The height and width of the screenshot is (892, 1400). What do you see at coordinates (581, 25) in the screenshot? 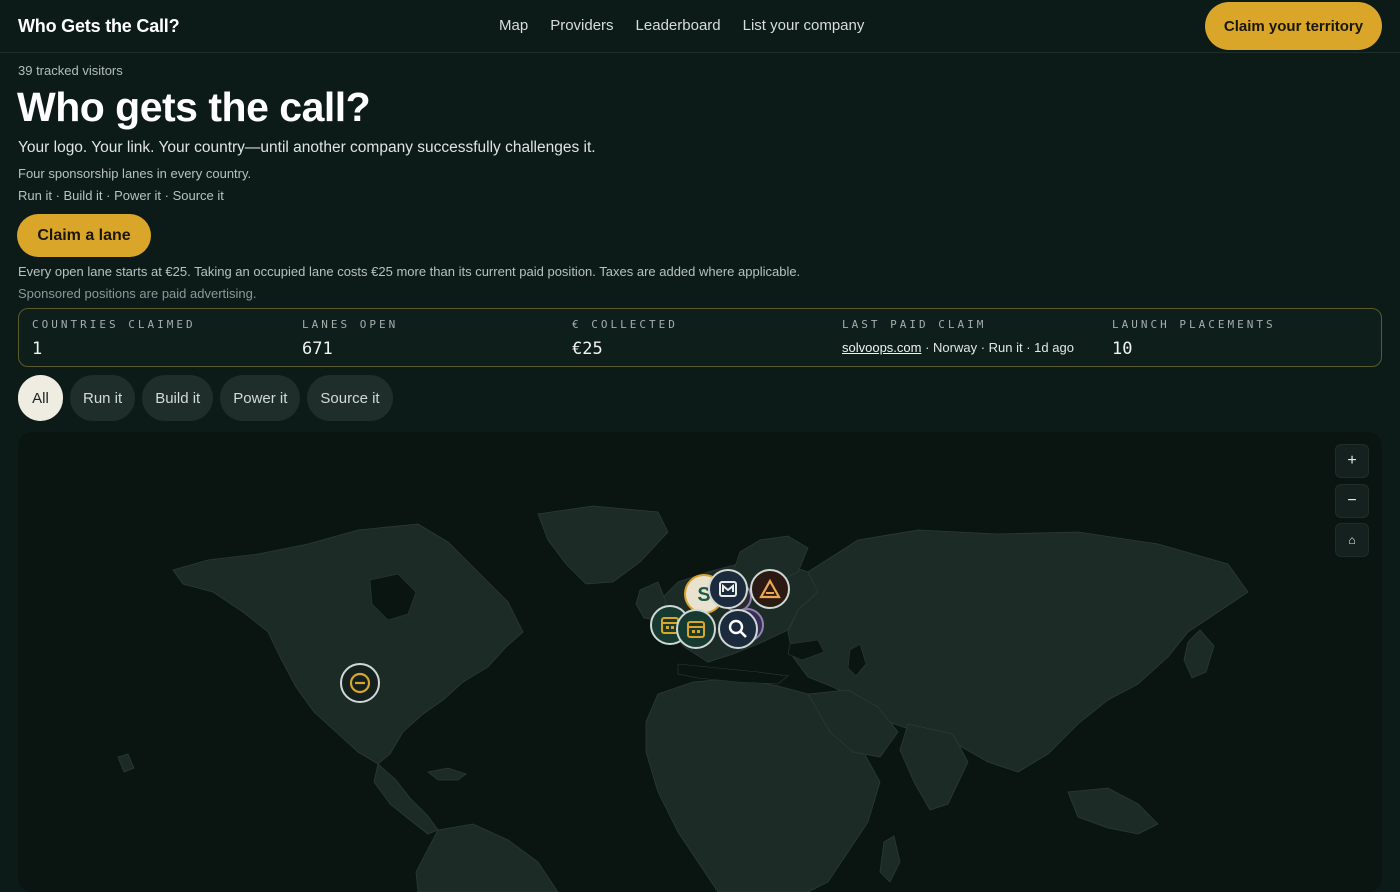
I see `nav-providers: Providers` at bounding box center [581, 25].